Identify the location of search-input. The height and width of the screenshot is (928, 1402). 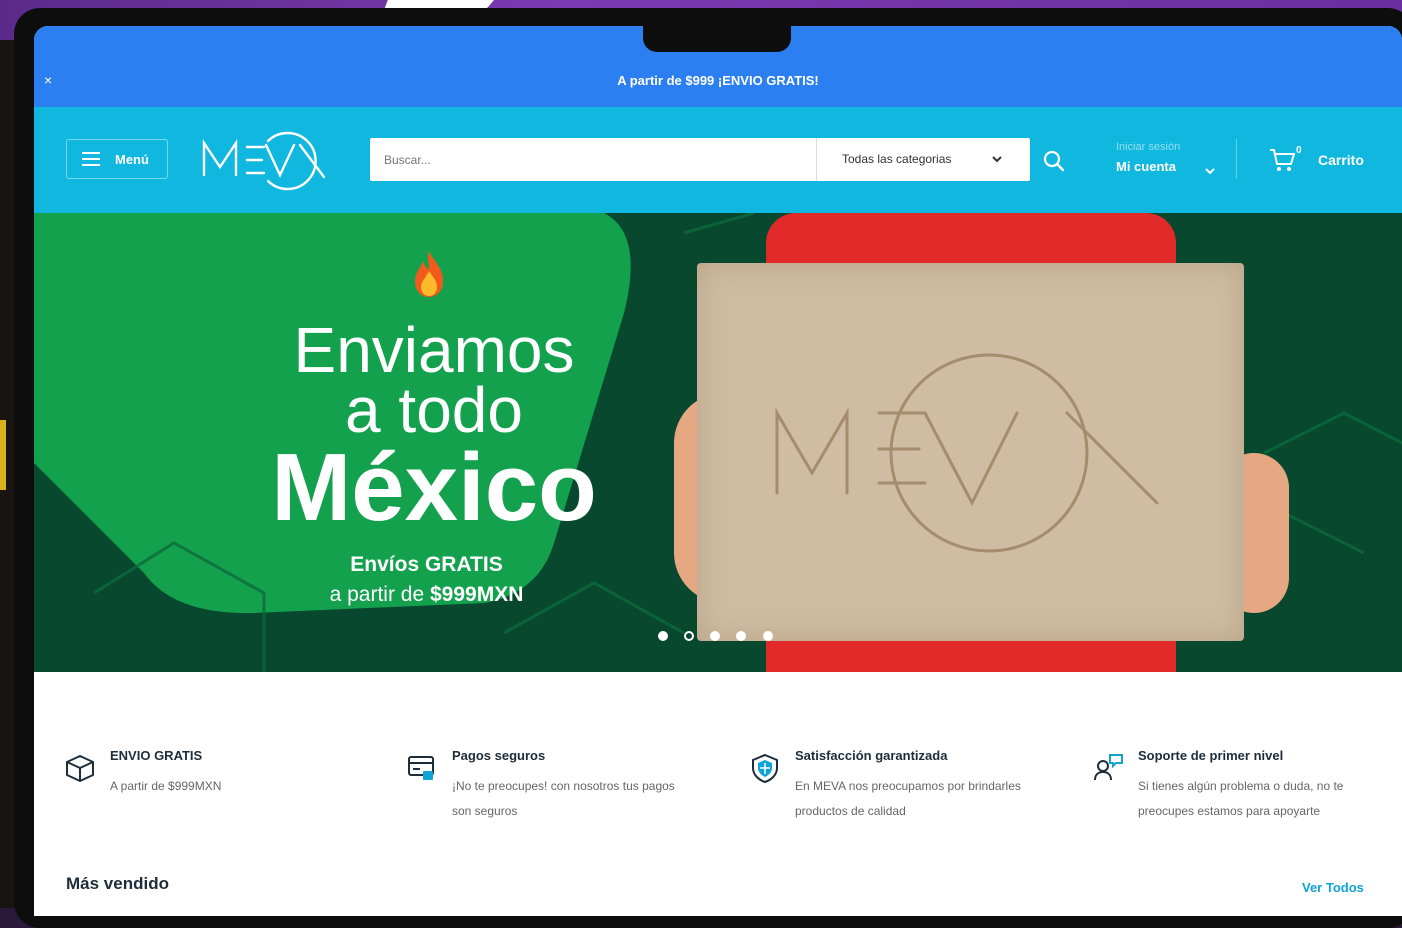
(593, 159).